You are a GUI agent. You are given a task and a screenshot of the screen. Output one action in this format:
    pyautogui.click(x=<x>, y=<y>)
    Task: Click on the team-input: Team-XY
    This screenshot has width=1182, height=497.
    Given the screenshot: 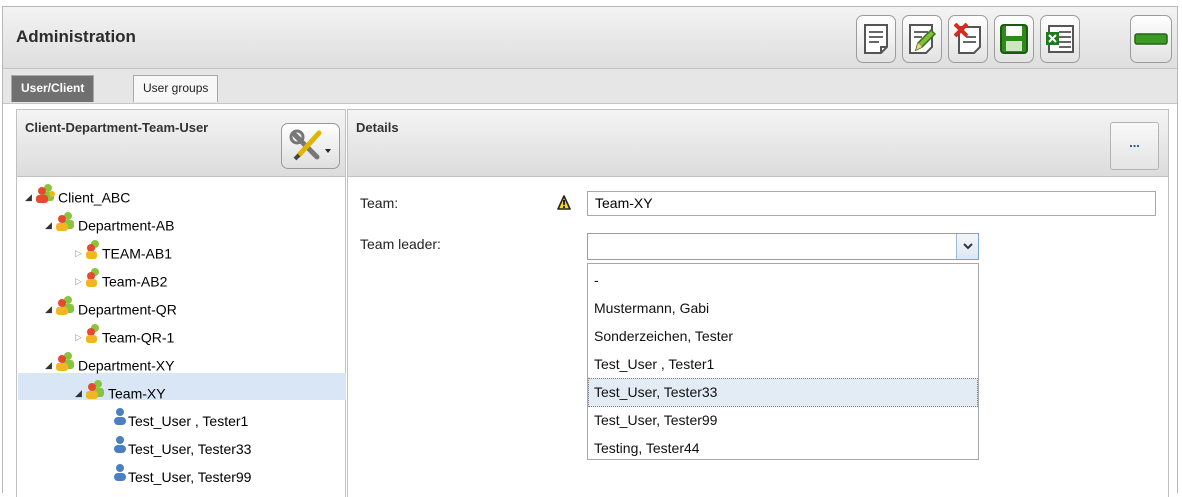 What is the action you would take?
    pyautogui.click(x=871, y=203)
    